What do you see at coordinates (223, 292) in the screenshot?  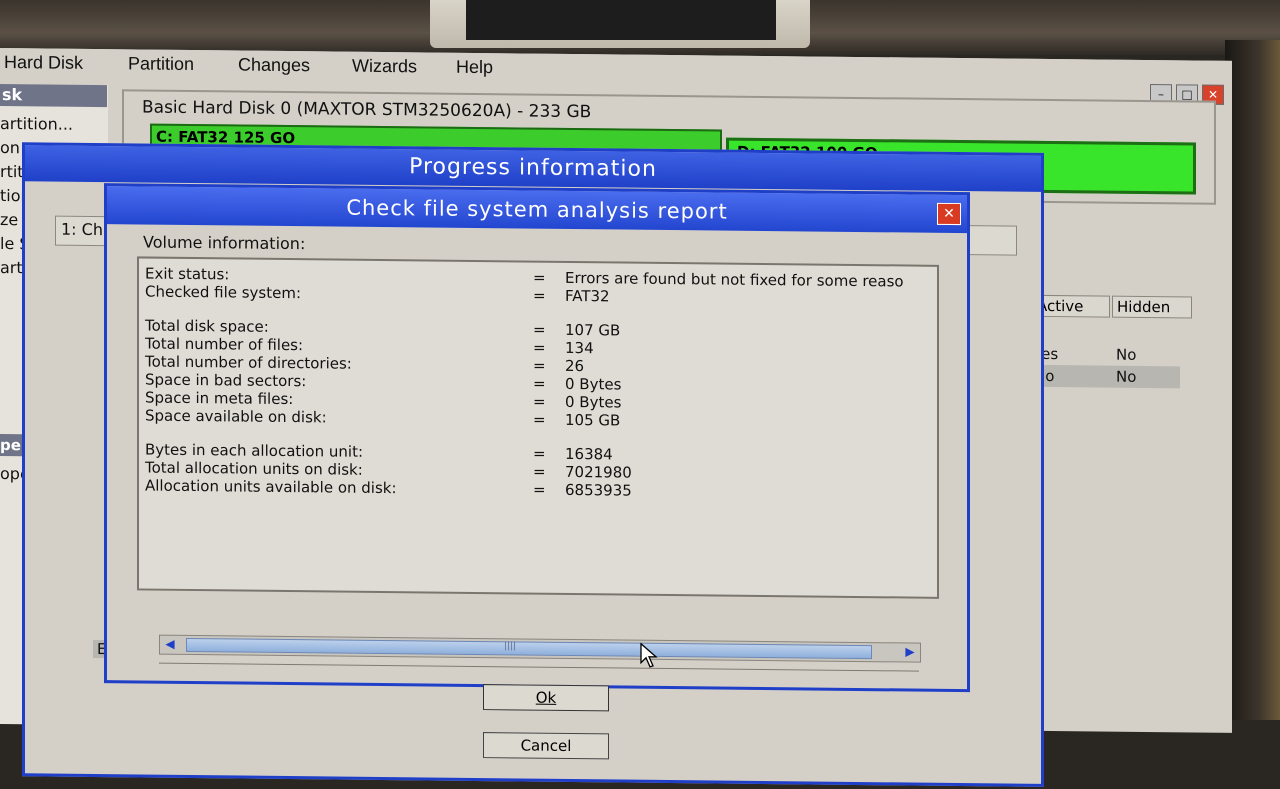 I see `info-label: Checked file system:` at bounding box center [223, 292].